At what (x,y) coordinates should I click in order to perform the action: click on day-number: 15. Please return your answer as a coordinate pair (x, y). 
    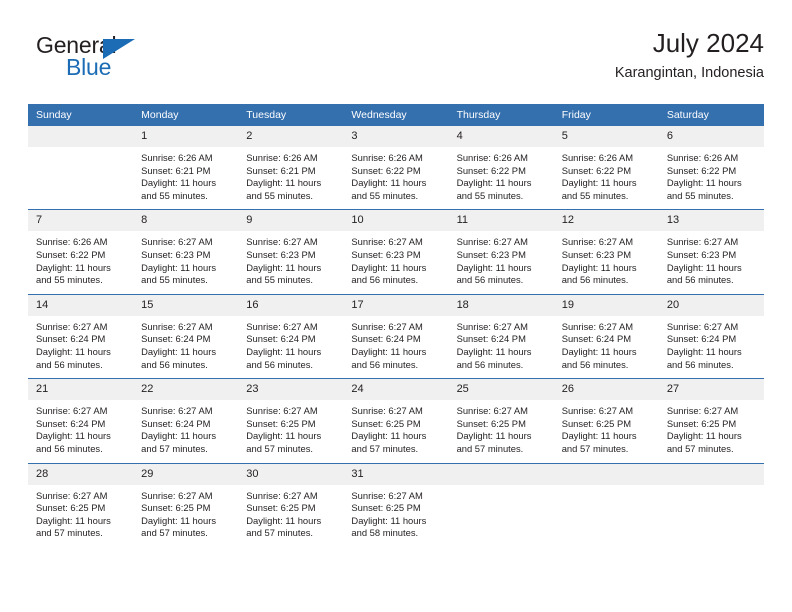
    Looking at the image, I should click on (186, 305).